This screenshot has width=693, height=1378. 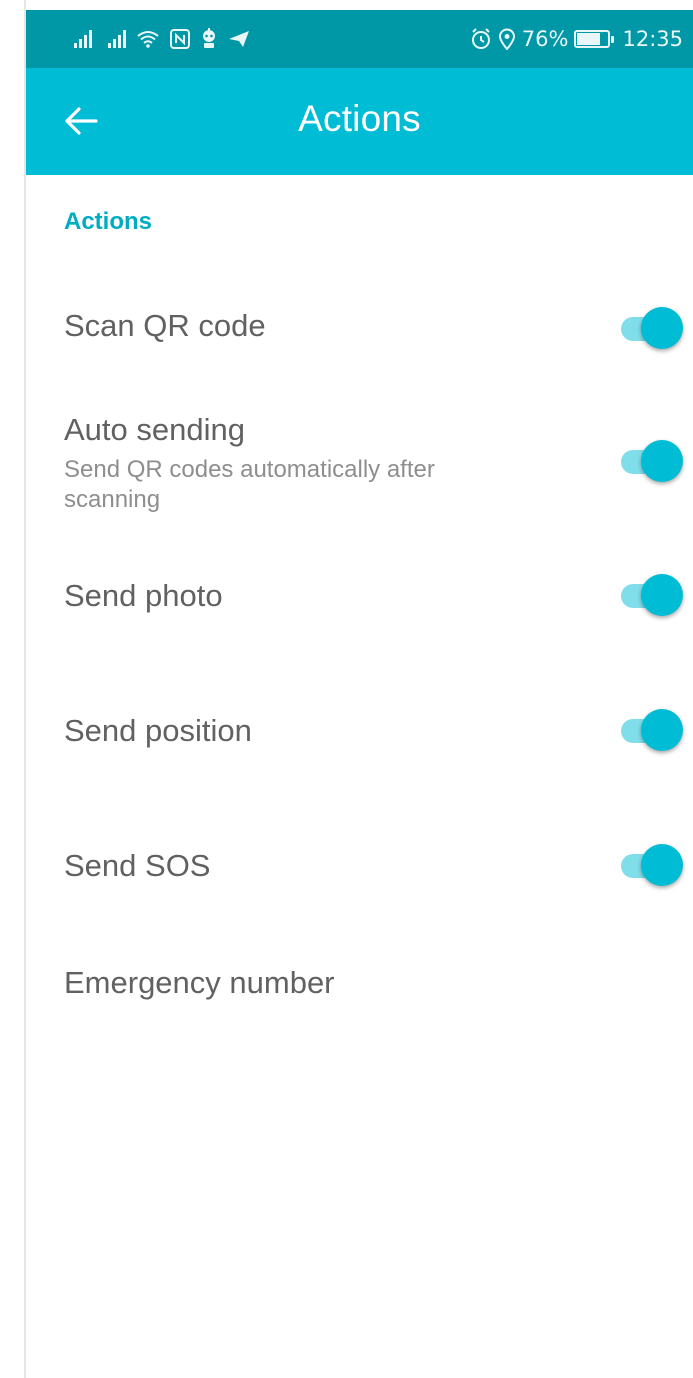 I want to click on alarm-icon, so click(x=480, y=38).